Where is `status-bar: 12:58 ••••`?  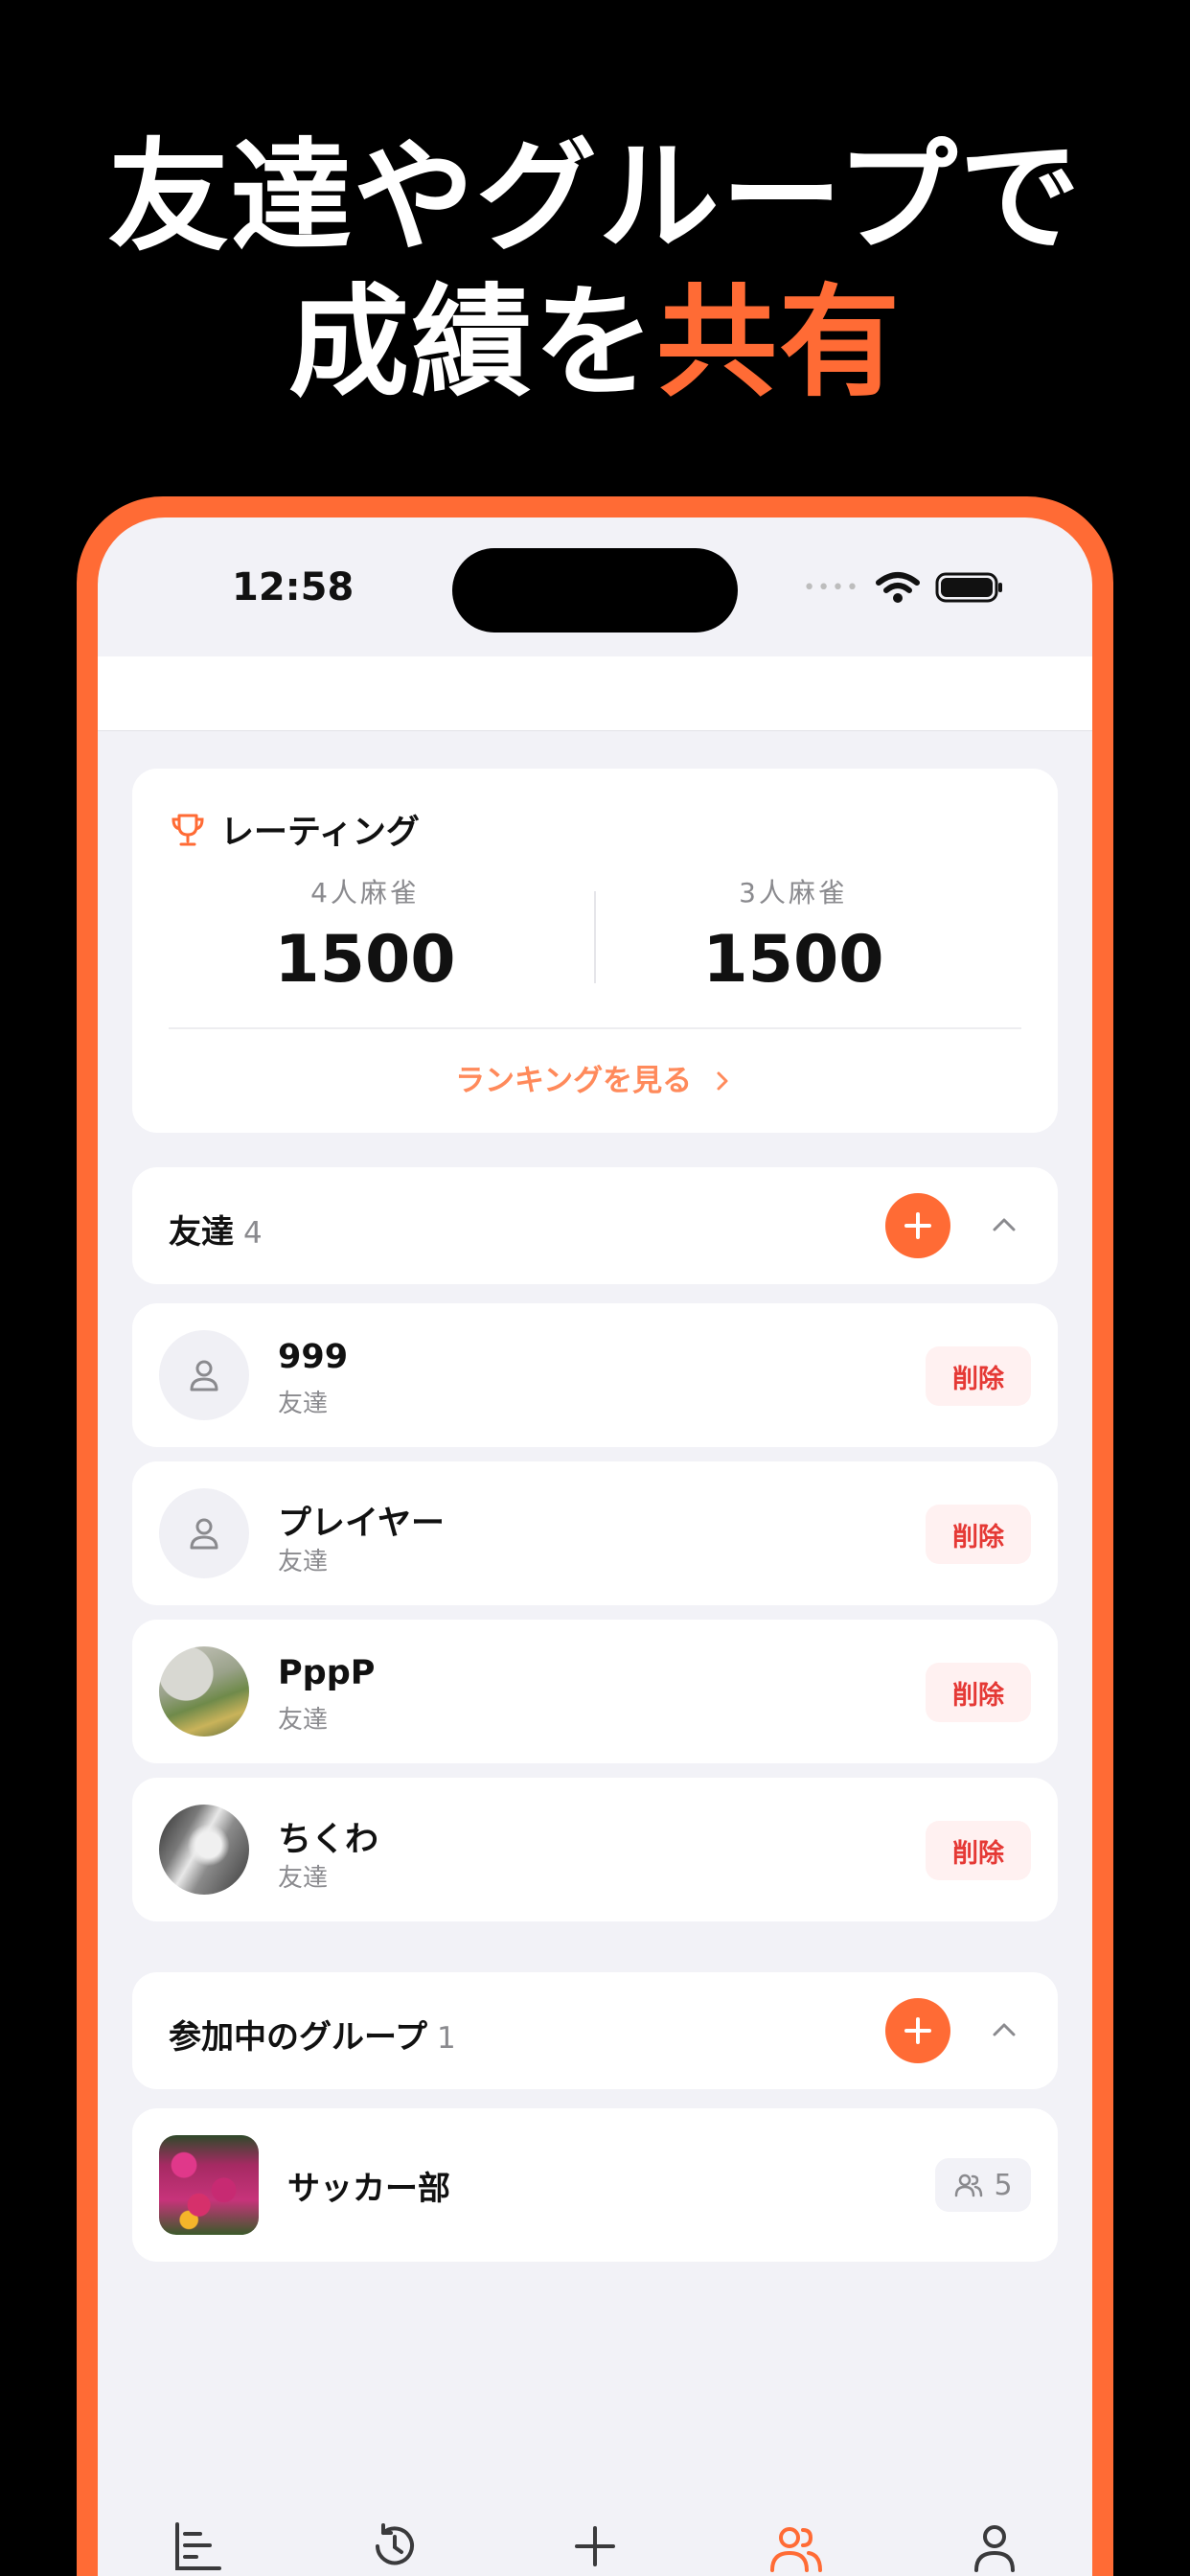
status-bar: 12:58 •••• is located at coordinates (595, 587).